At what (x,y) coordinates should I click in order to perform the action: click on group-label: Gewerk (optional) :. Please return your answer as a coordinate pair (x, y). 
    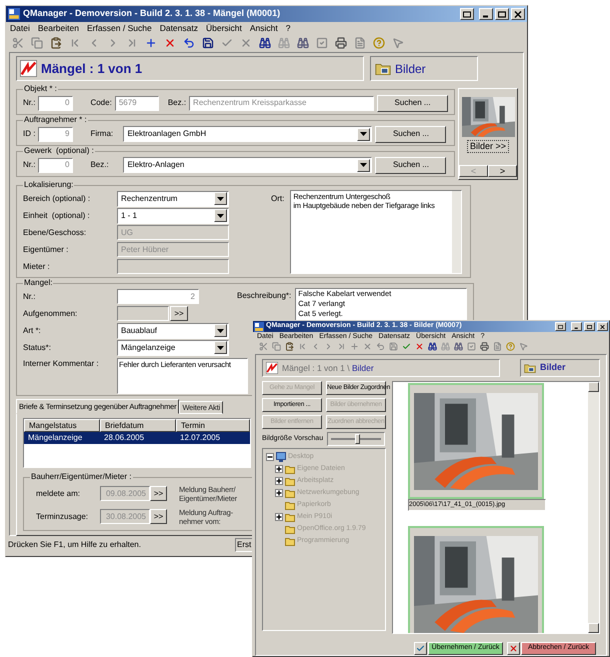
    Looking at the image, I should click on (59, 151).